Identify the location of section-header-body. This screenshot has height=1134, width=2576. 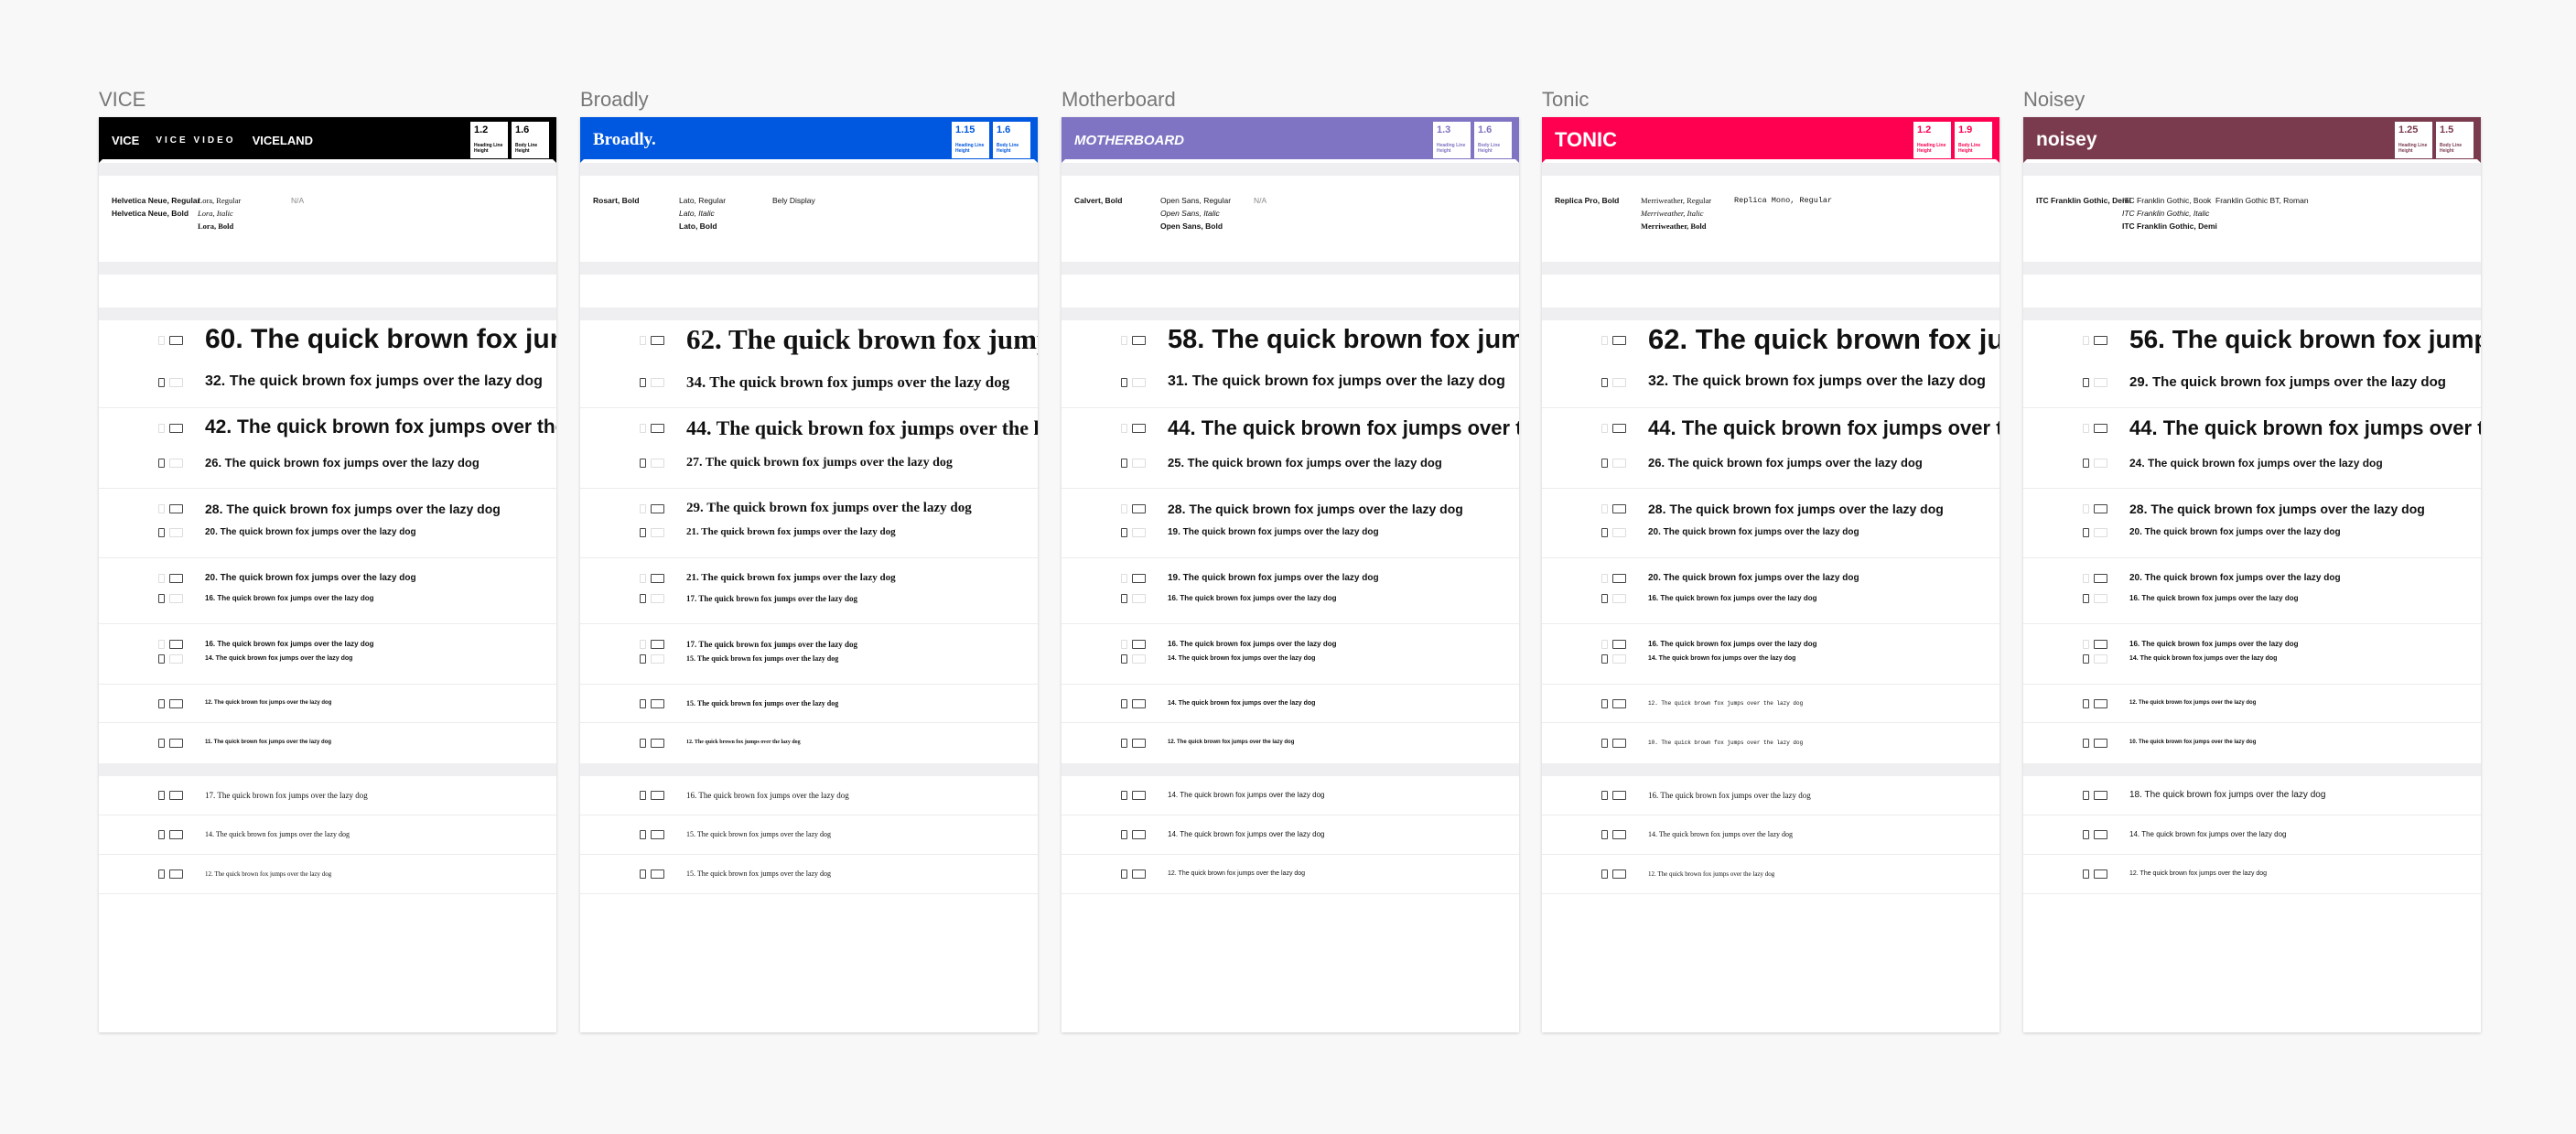
(327, 769).